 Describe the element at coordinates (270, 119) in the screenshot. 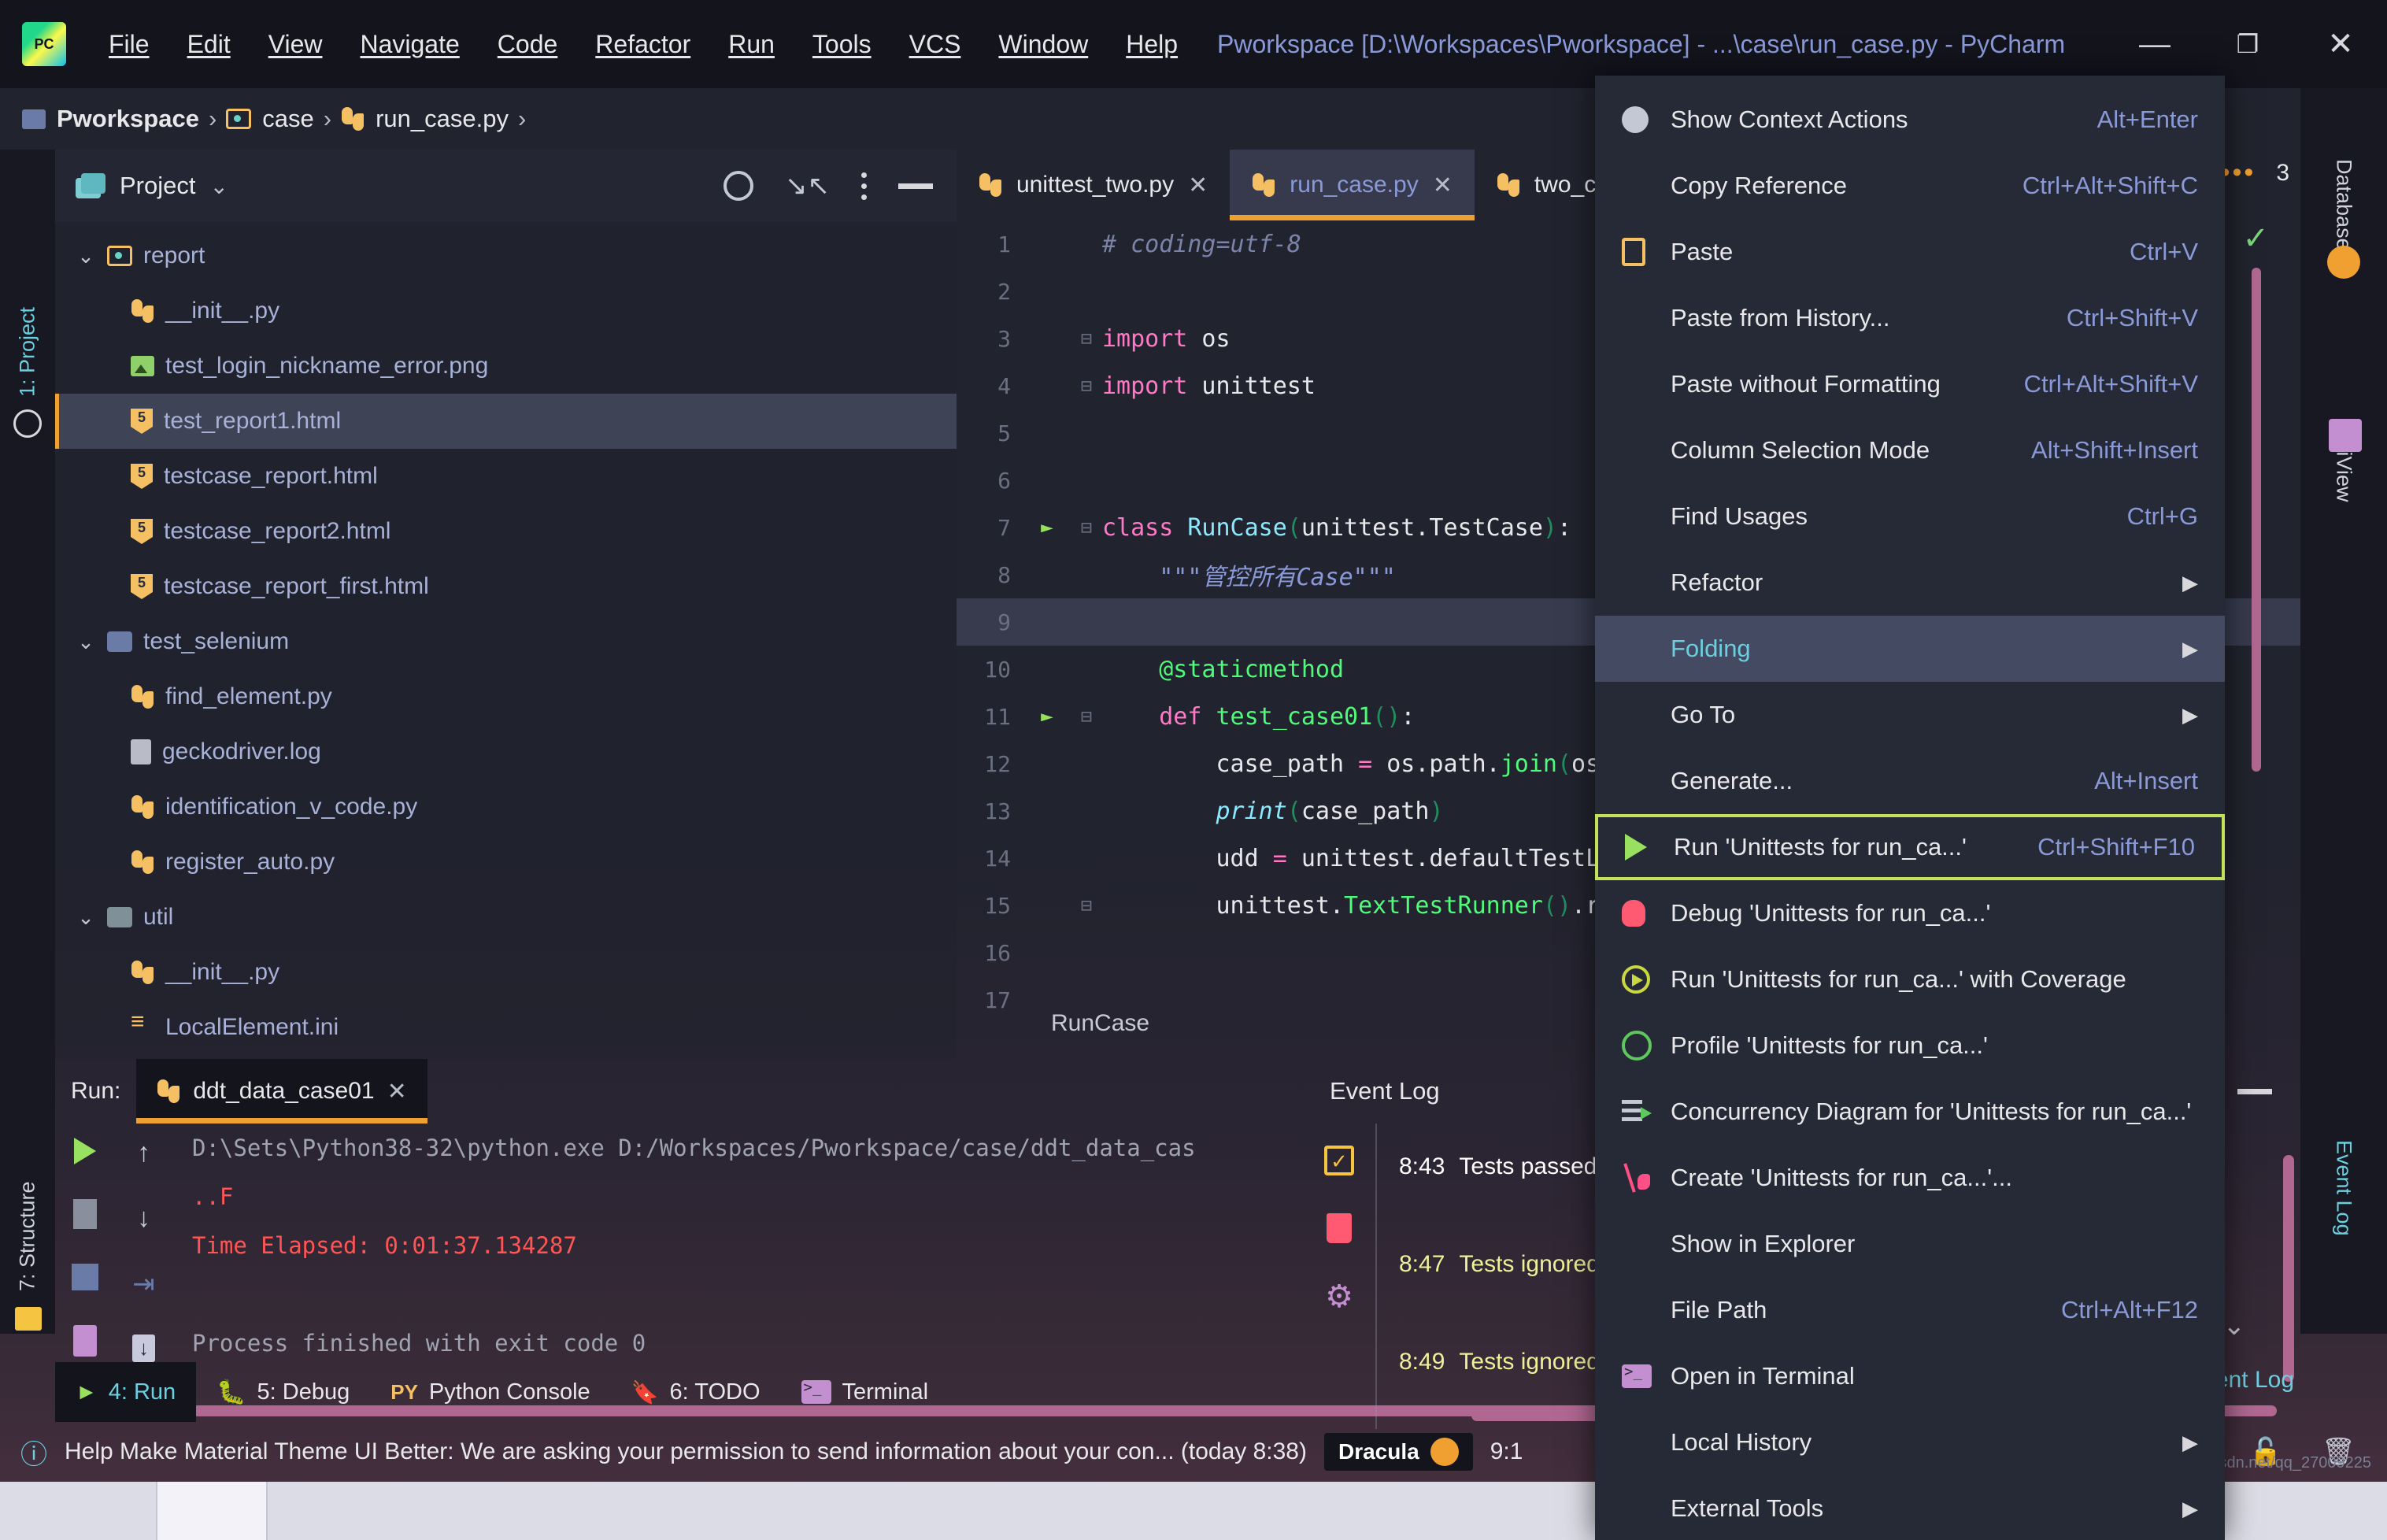

I see `breadcrumb-folder: case` at that location.